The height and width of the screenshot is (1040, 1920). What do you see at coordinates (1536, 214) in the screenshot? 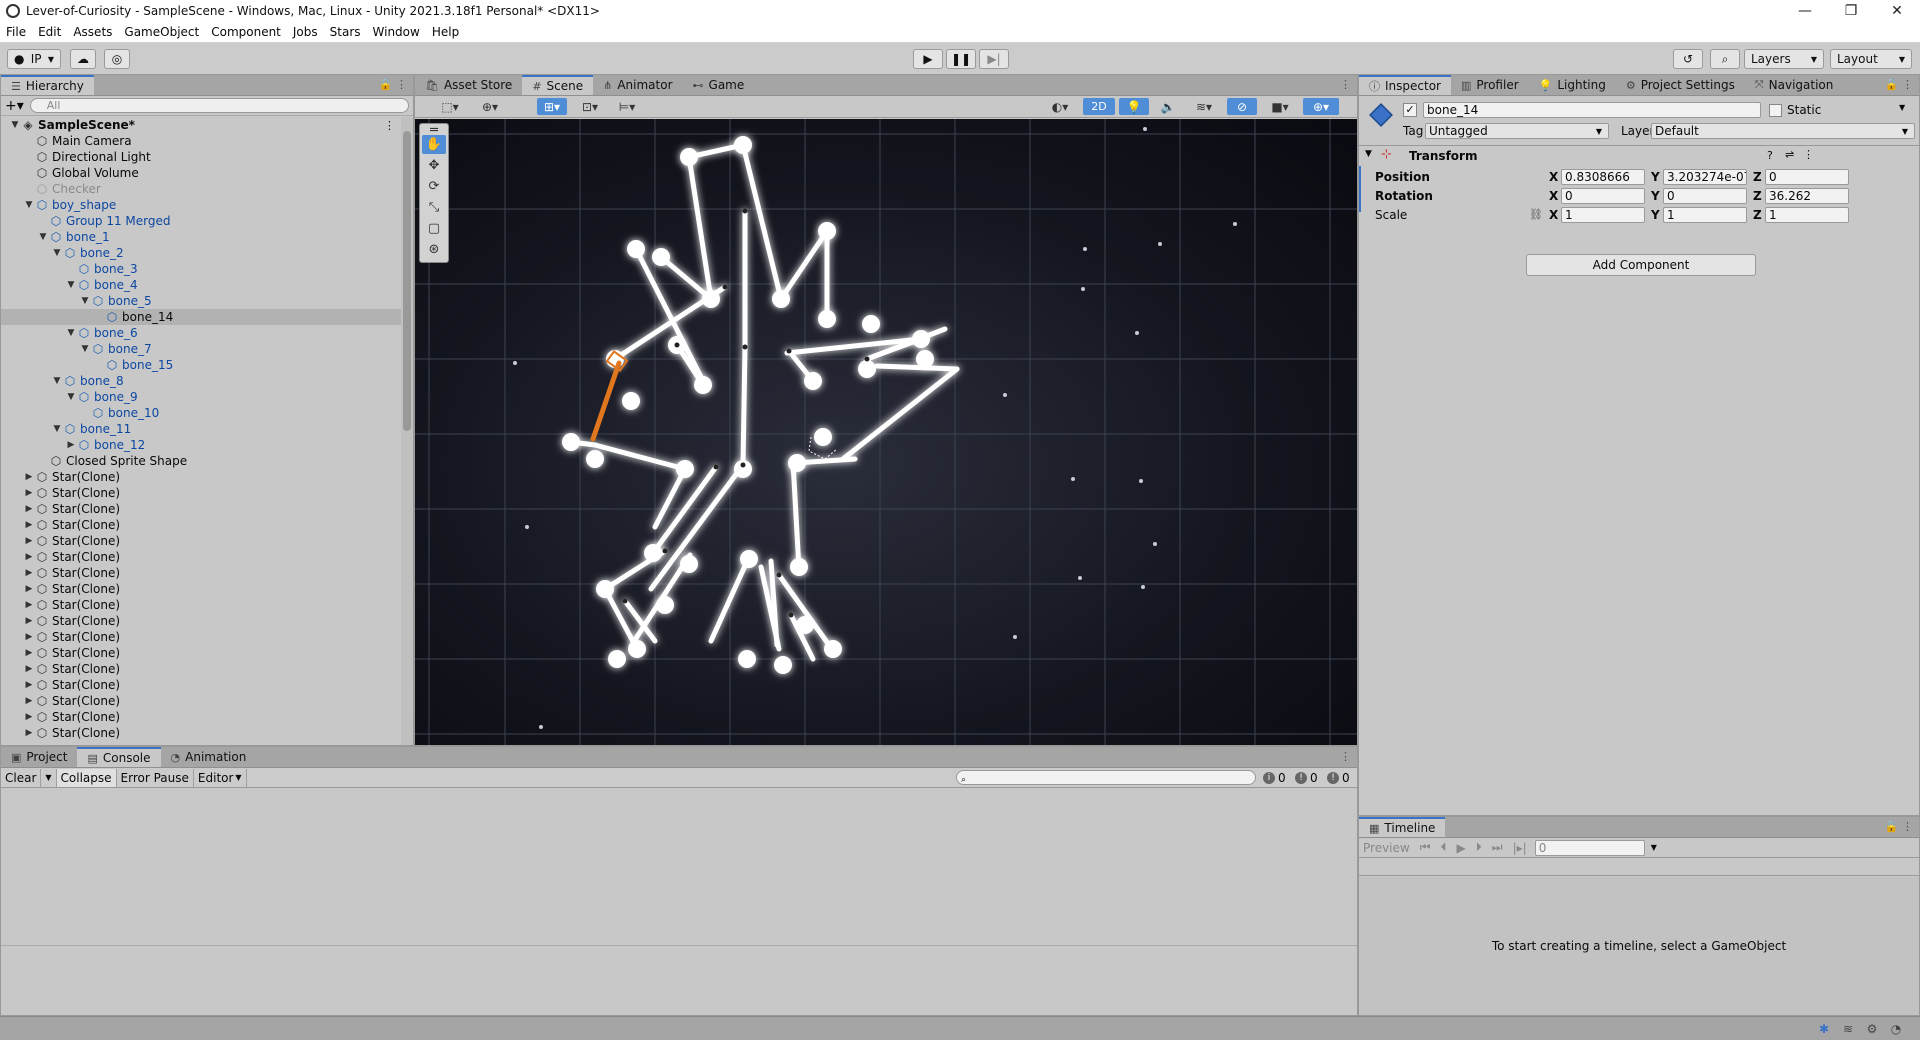
I see `constrain-proportions-icon: ⛓` at bounding box center [1536, 214].